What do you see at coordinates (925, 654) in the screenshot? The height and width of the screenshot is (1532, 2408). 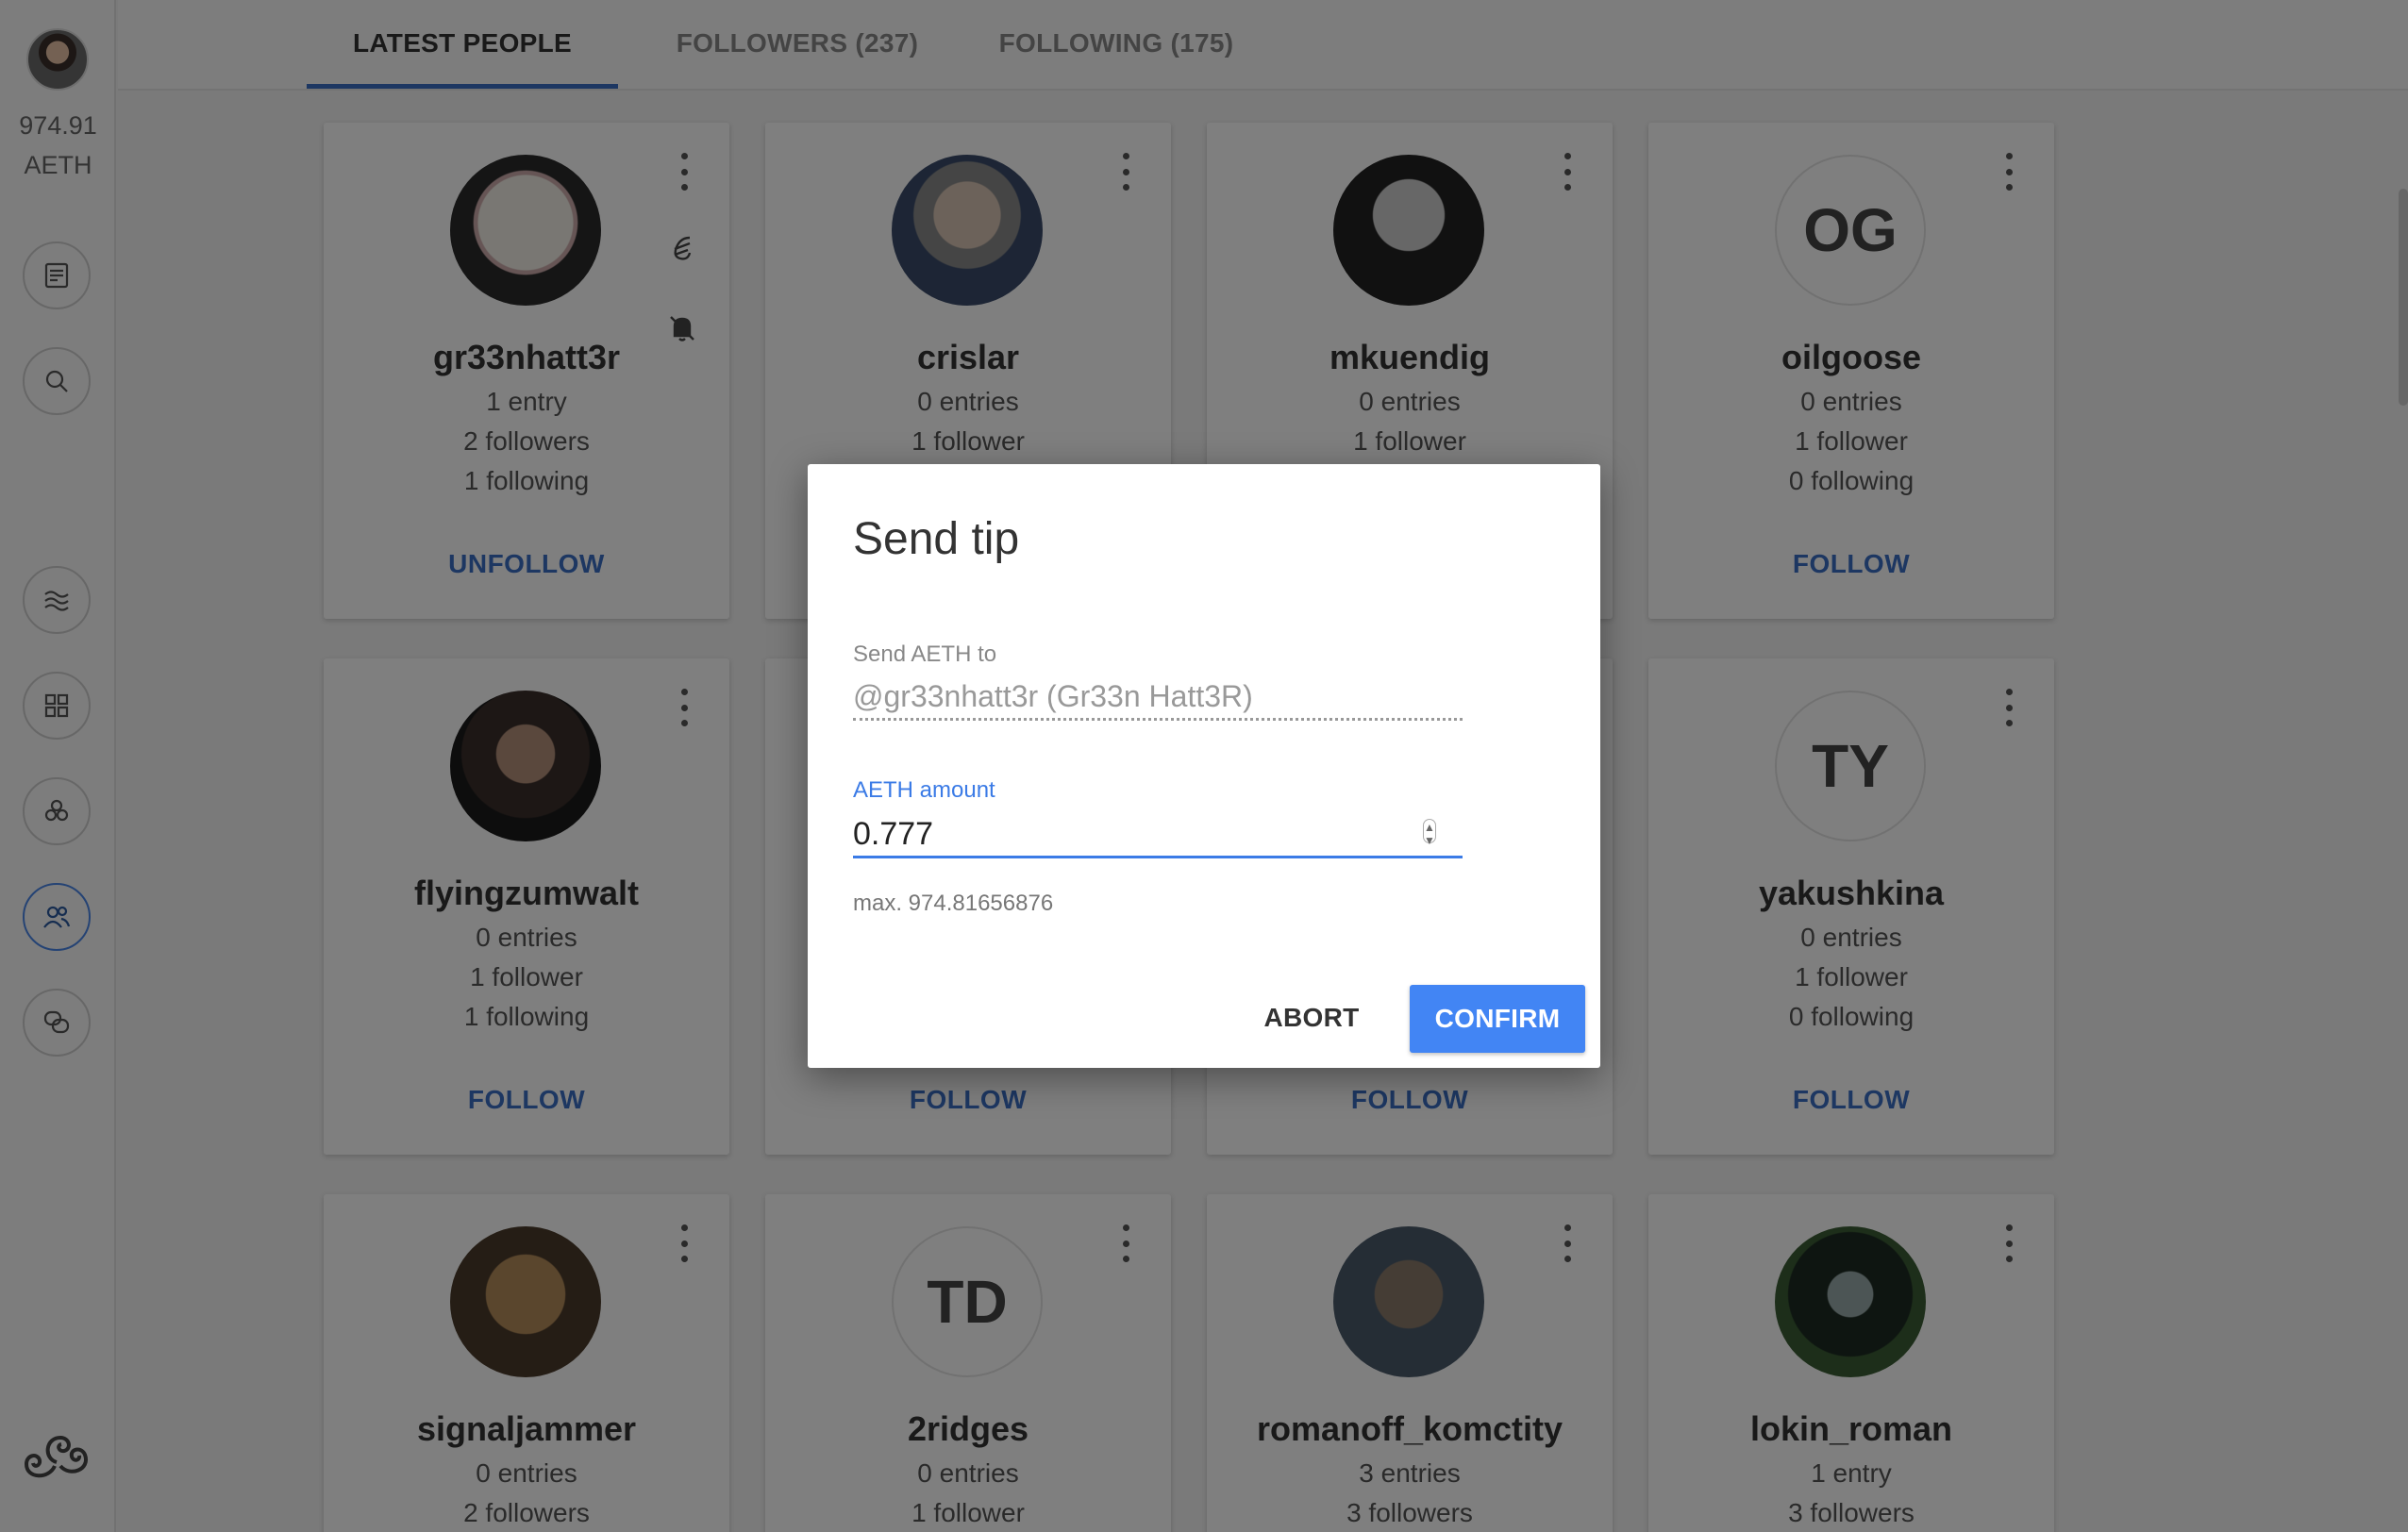 I see `send-to-label: Send AETH to` at bounding box center [925, 654].